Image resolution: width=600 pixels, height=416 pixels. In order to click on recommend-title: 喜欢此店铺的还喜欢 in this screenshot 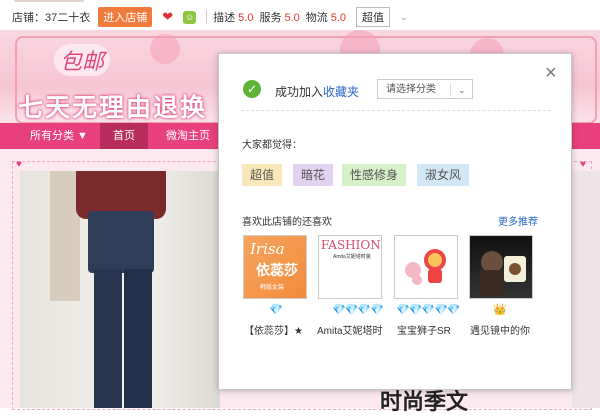, I will do `click(287, 222)`.